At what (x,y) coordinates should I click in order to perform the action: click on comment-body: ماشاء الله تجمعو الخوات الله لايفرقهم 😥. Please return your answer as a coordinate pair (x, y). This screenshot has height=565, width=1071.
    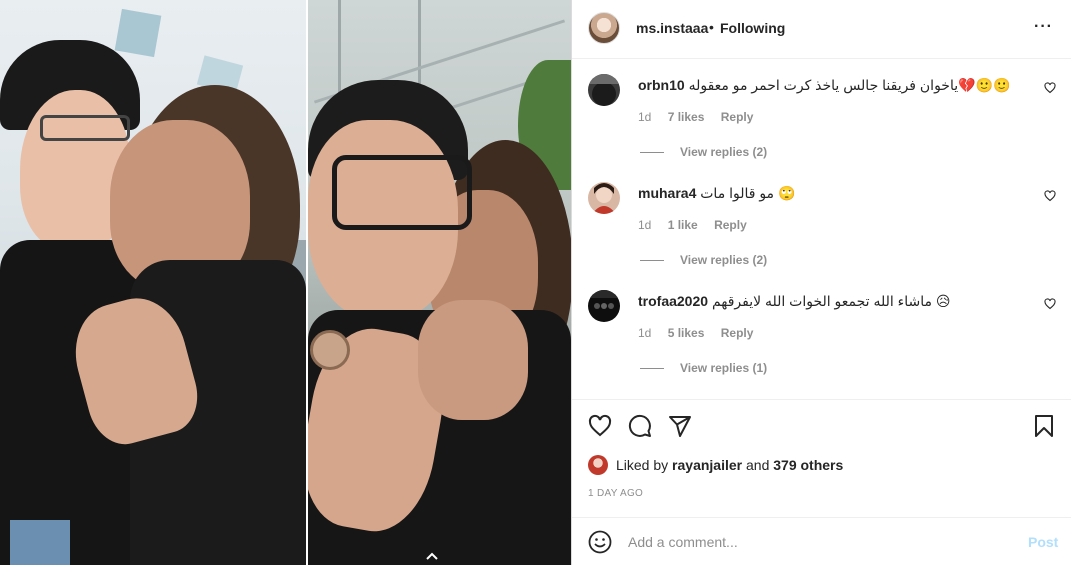
    Looking at the image, I should click on (831, 301).